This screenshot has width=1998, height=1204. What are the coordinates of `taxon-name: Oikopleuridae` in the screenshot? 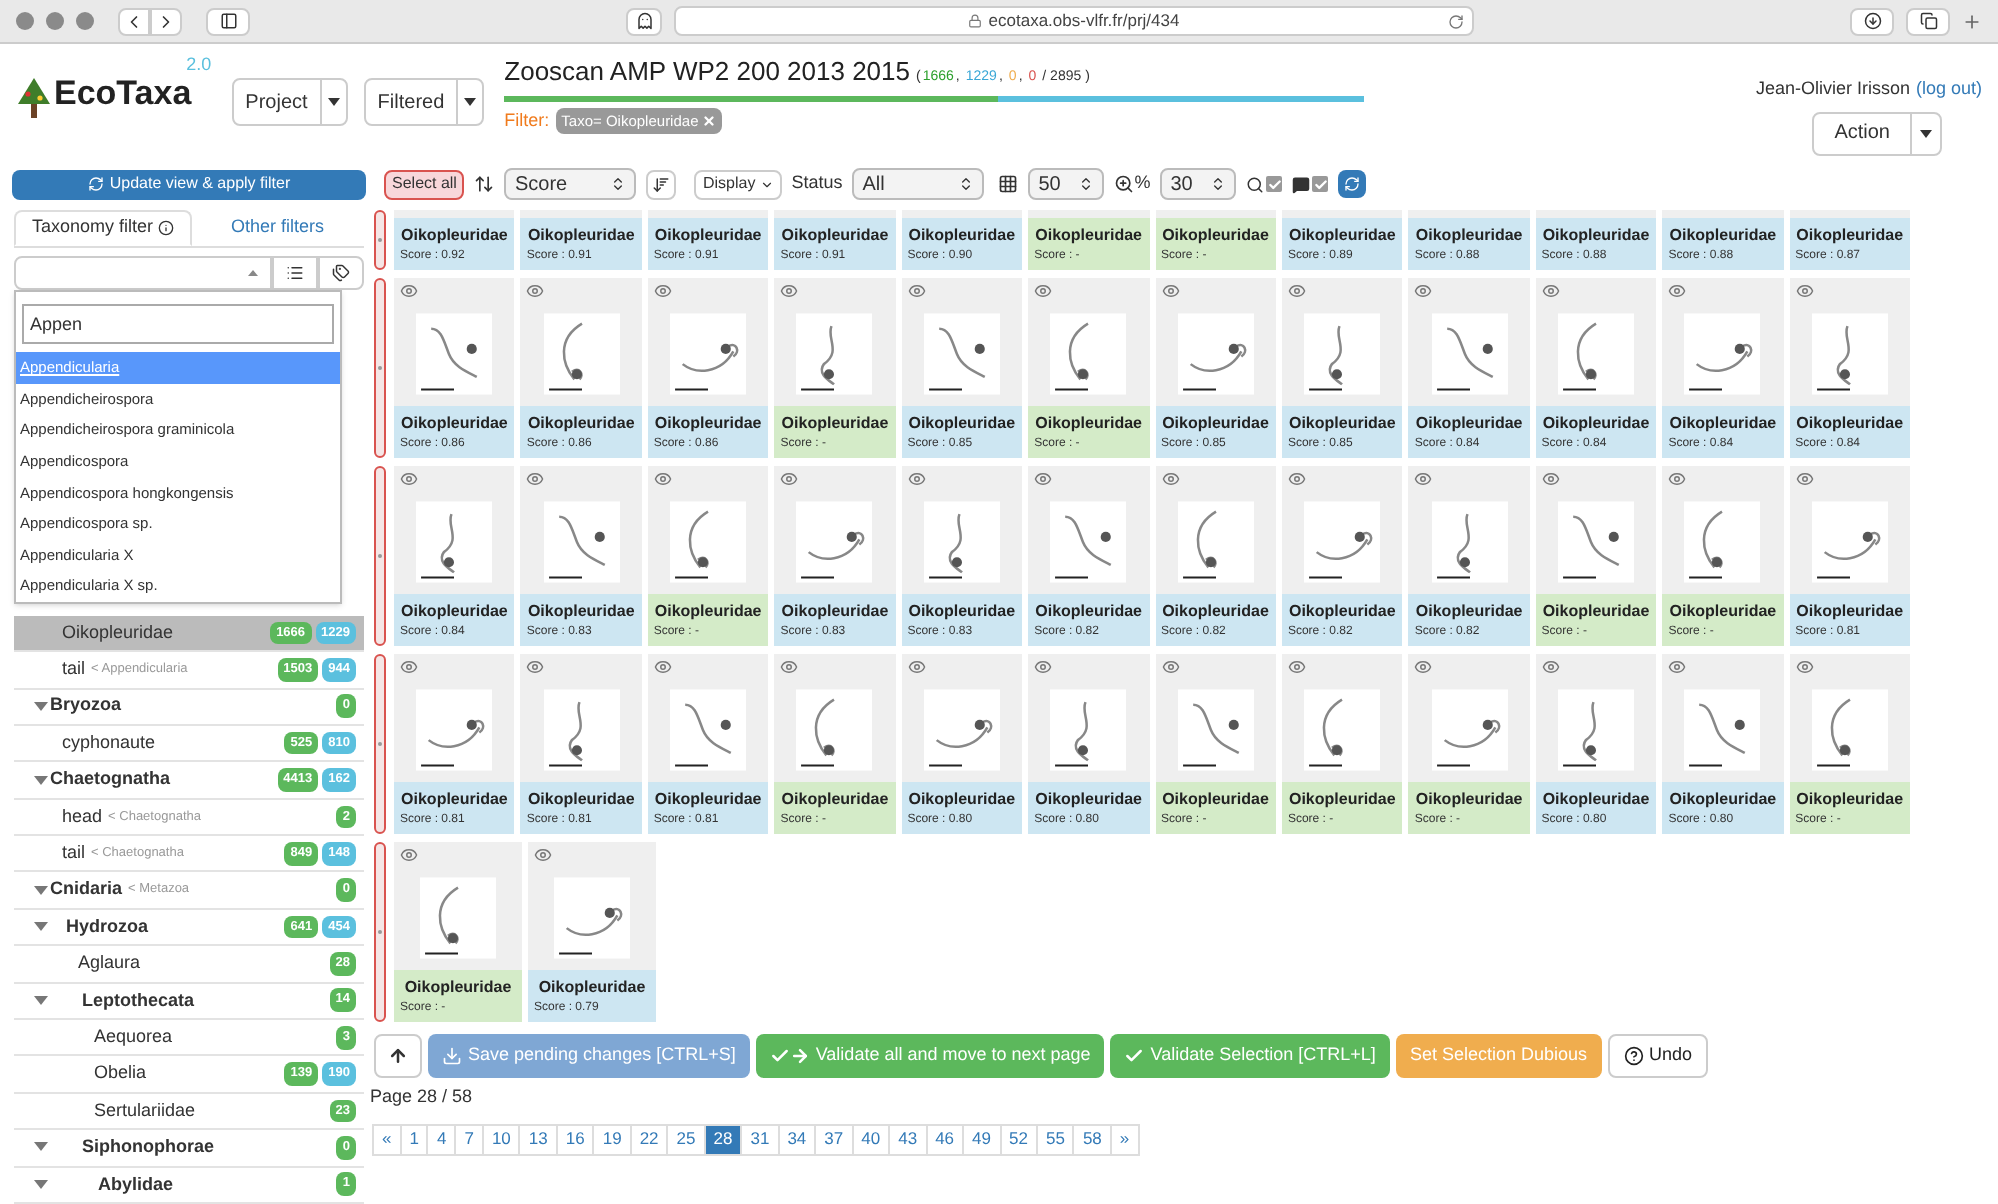 It's located at (118, 633).